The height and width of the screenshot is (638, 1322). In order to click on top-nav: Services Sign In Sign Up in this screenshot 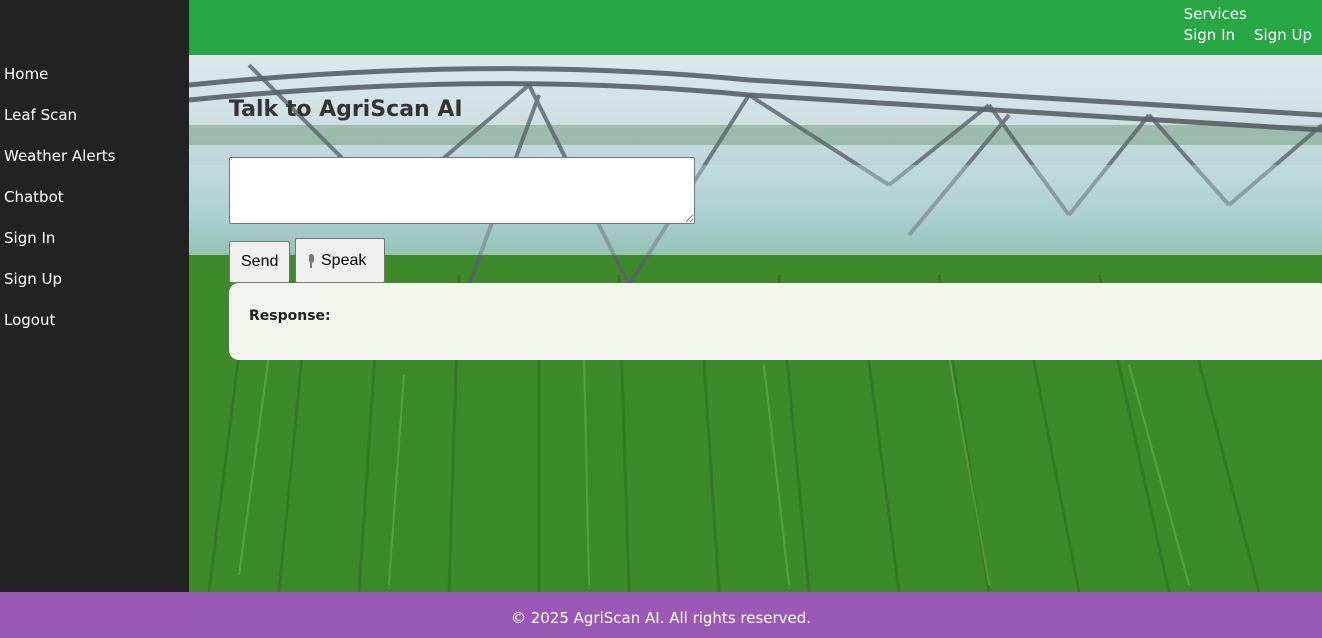, I will do `click(1248, 25)`.